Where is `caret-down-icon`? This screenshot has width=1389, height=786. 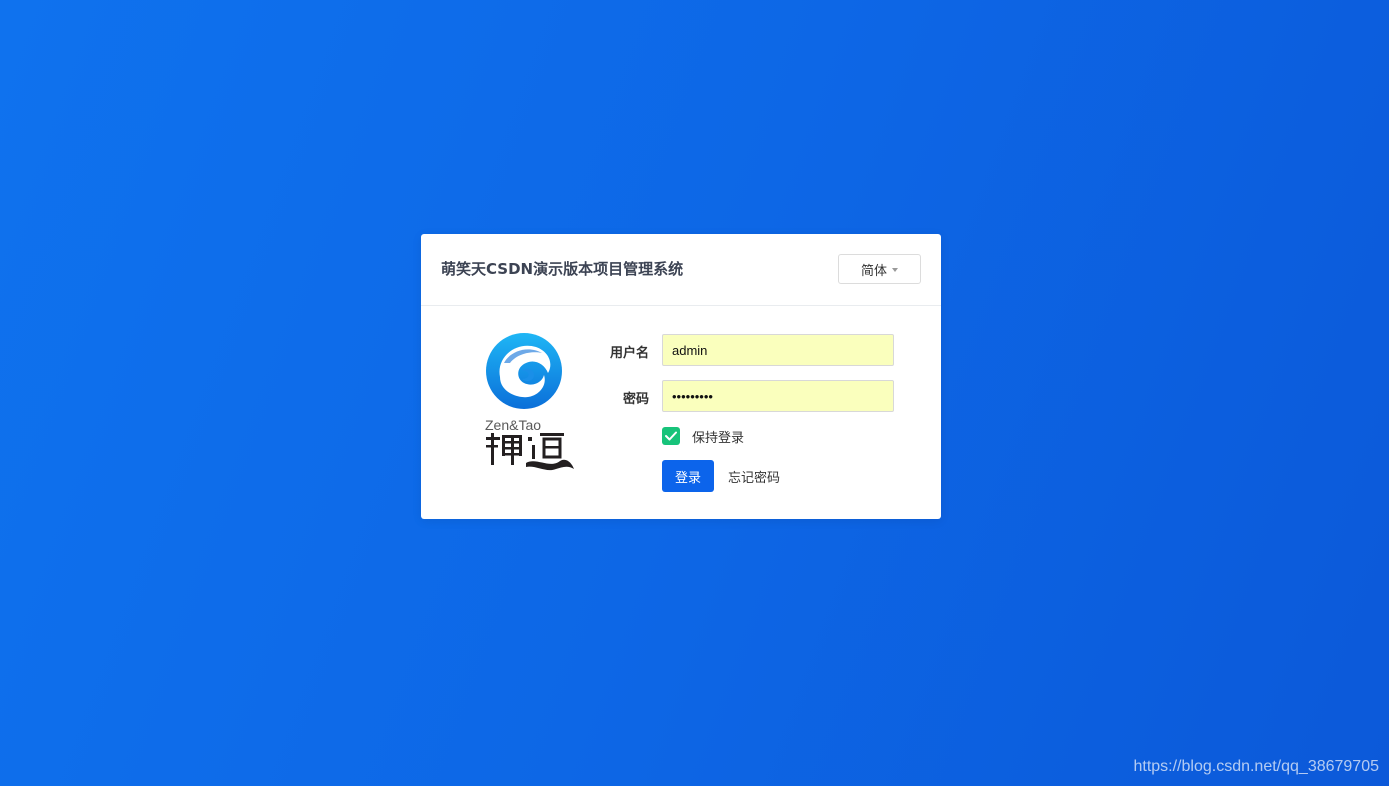 caret-down-icon is located at coordinates (895, 269).